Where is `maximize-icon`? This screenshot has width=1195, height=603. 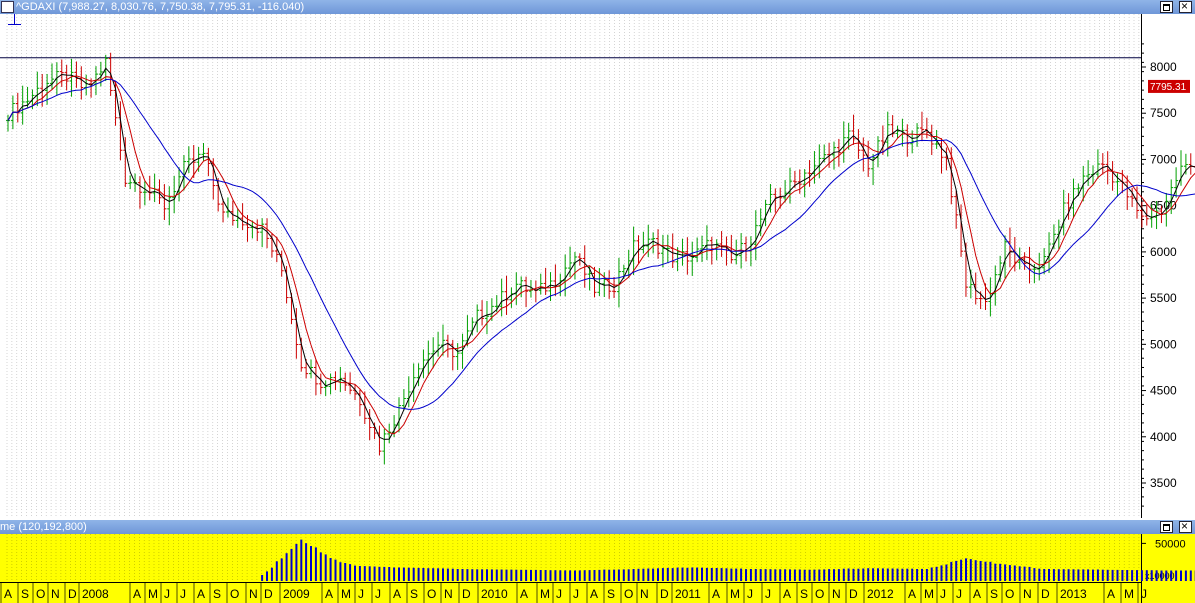 maximize-icon is located at coordinates (1166, 7).